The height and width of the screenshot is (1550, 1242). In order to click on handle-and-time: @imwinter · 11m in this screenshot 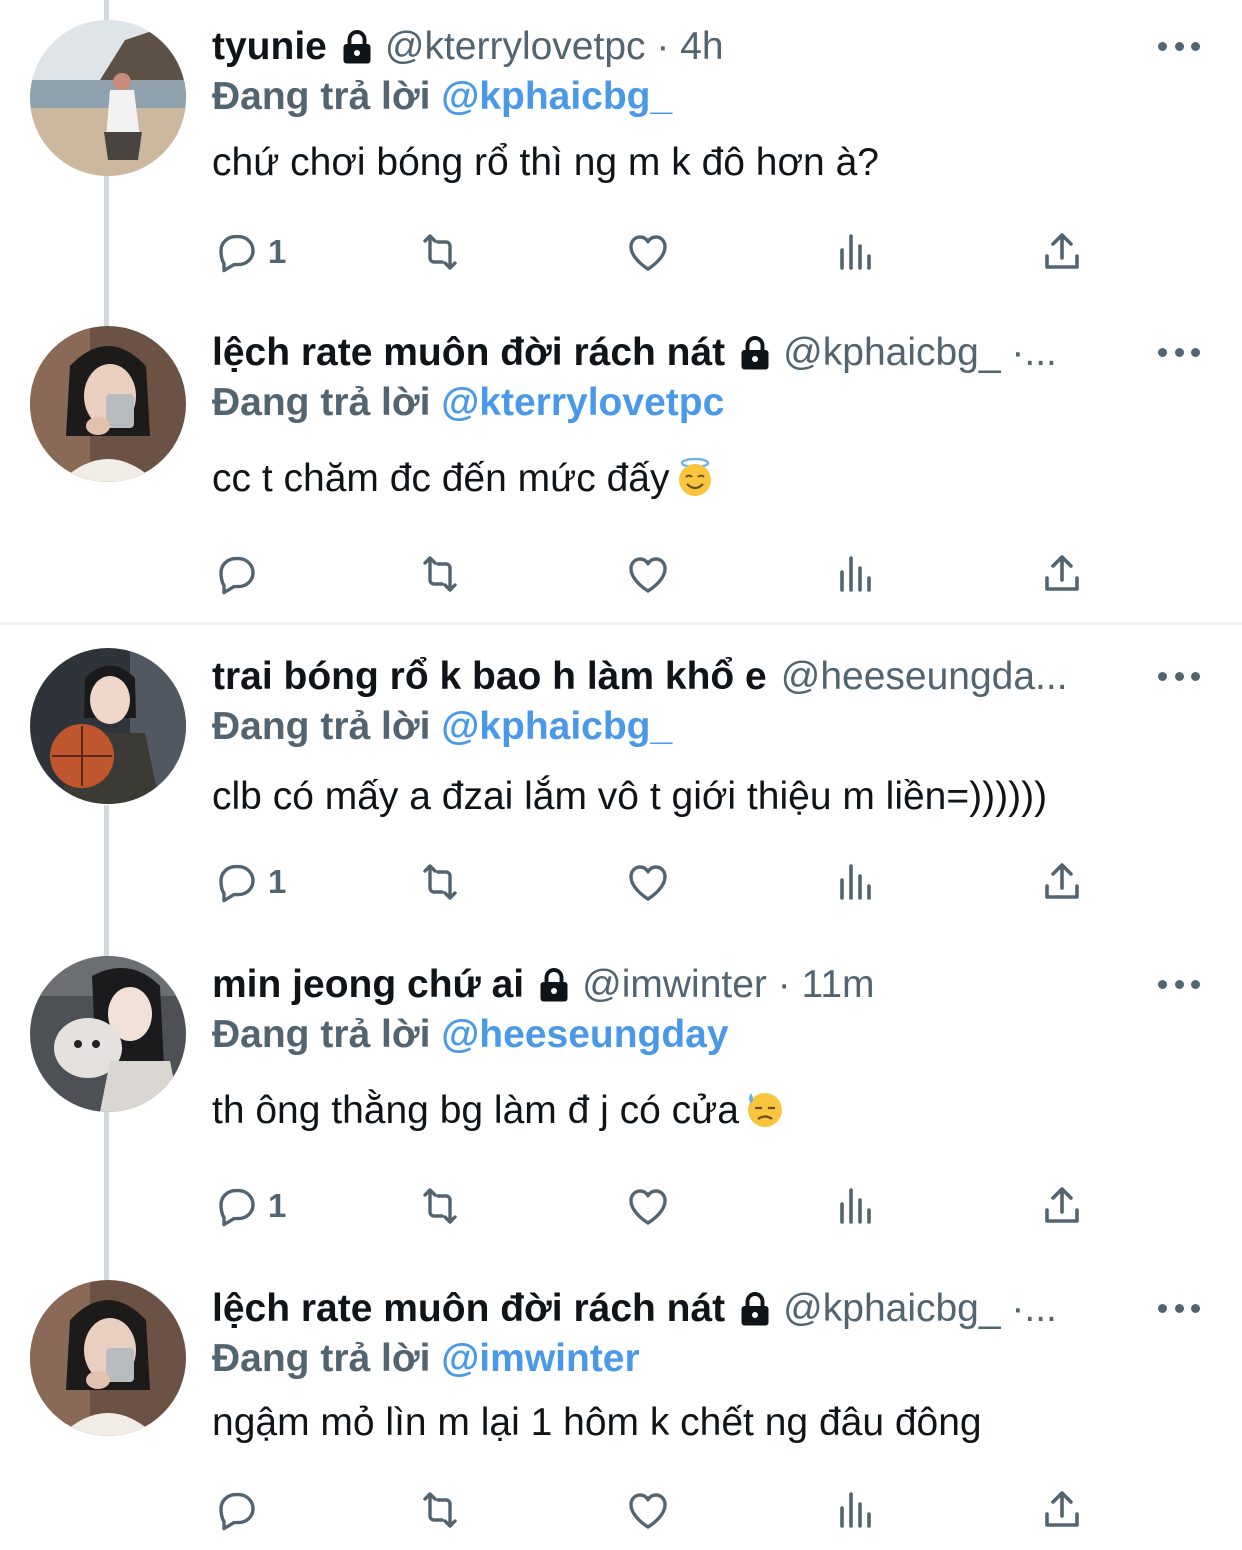, I will do `click(862, 985)`.